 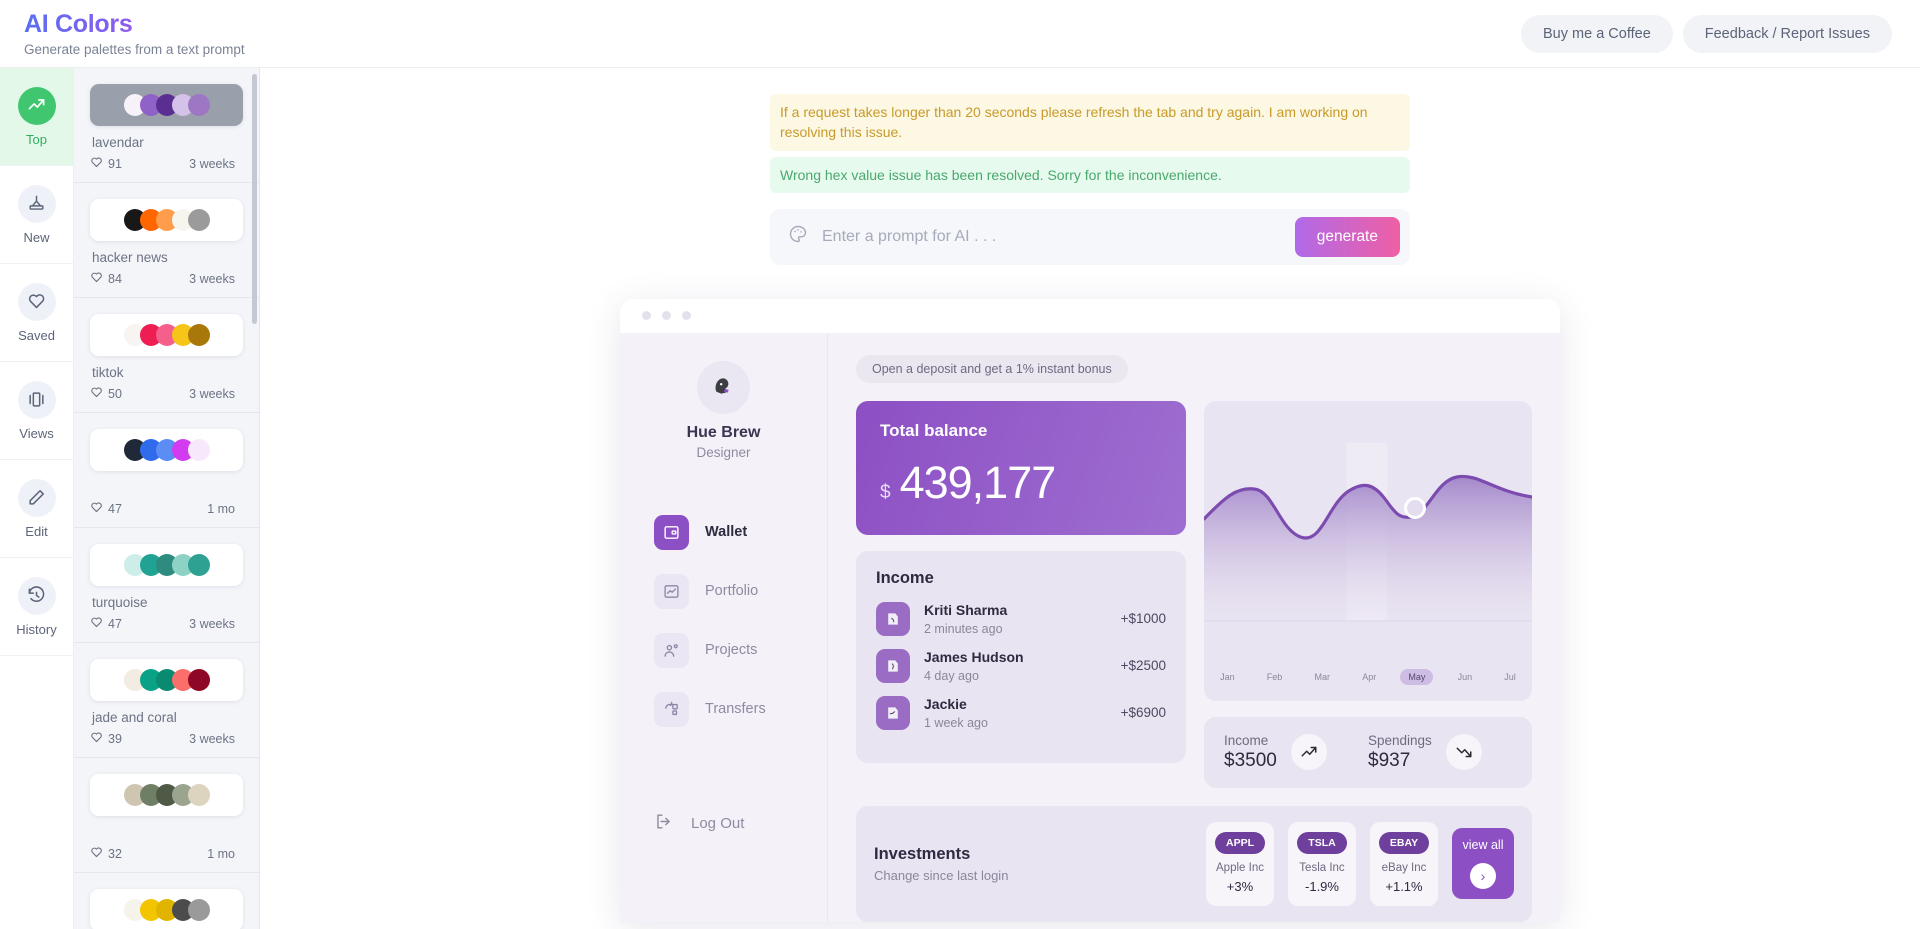 I want to click on ticker-card-appl: APPL Apple Inc +3%, so click(x=1240, y=863).